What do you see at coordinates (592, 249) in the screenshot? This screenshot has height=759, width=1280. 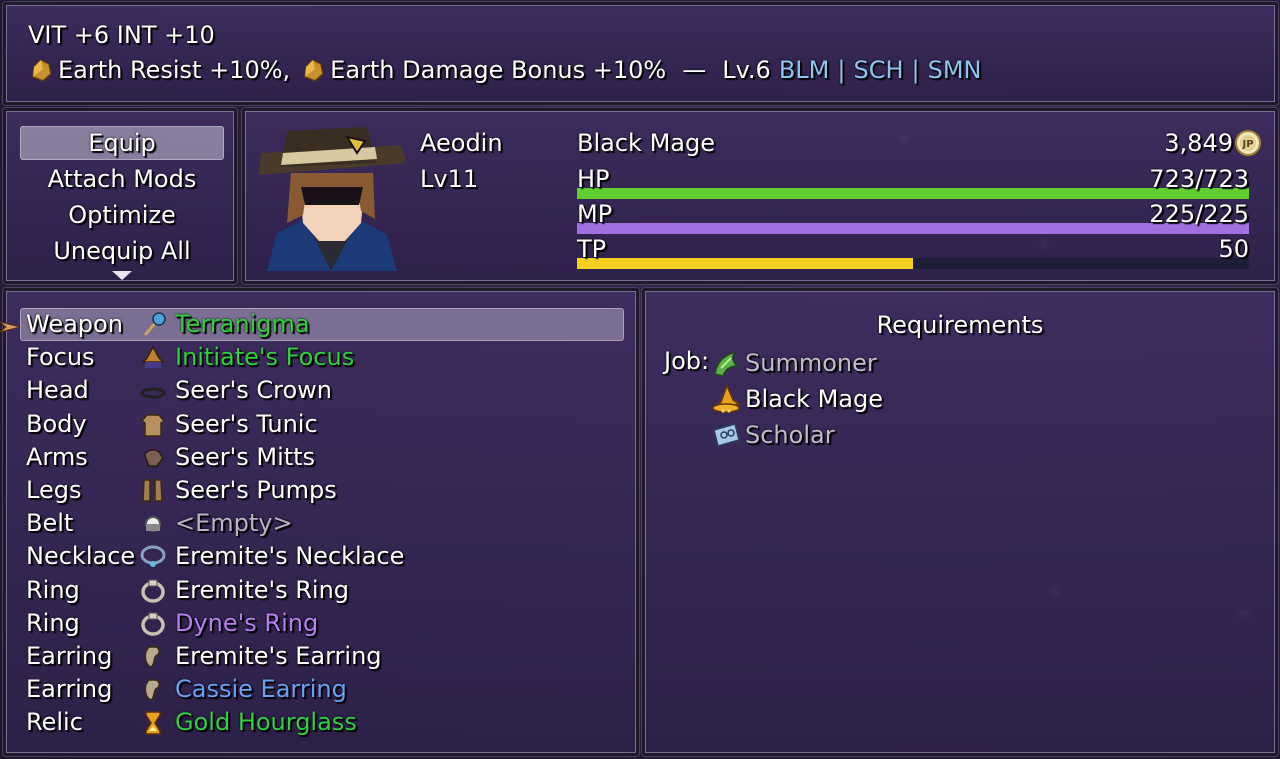 I see `tp-label: TP` at bounding box center [592, 249].